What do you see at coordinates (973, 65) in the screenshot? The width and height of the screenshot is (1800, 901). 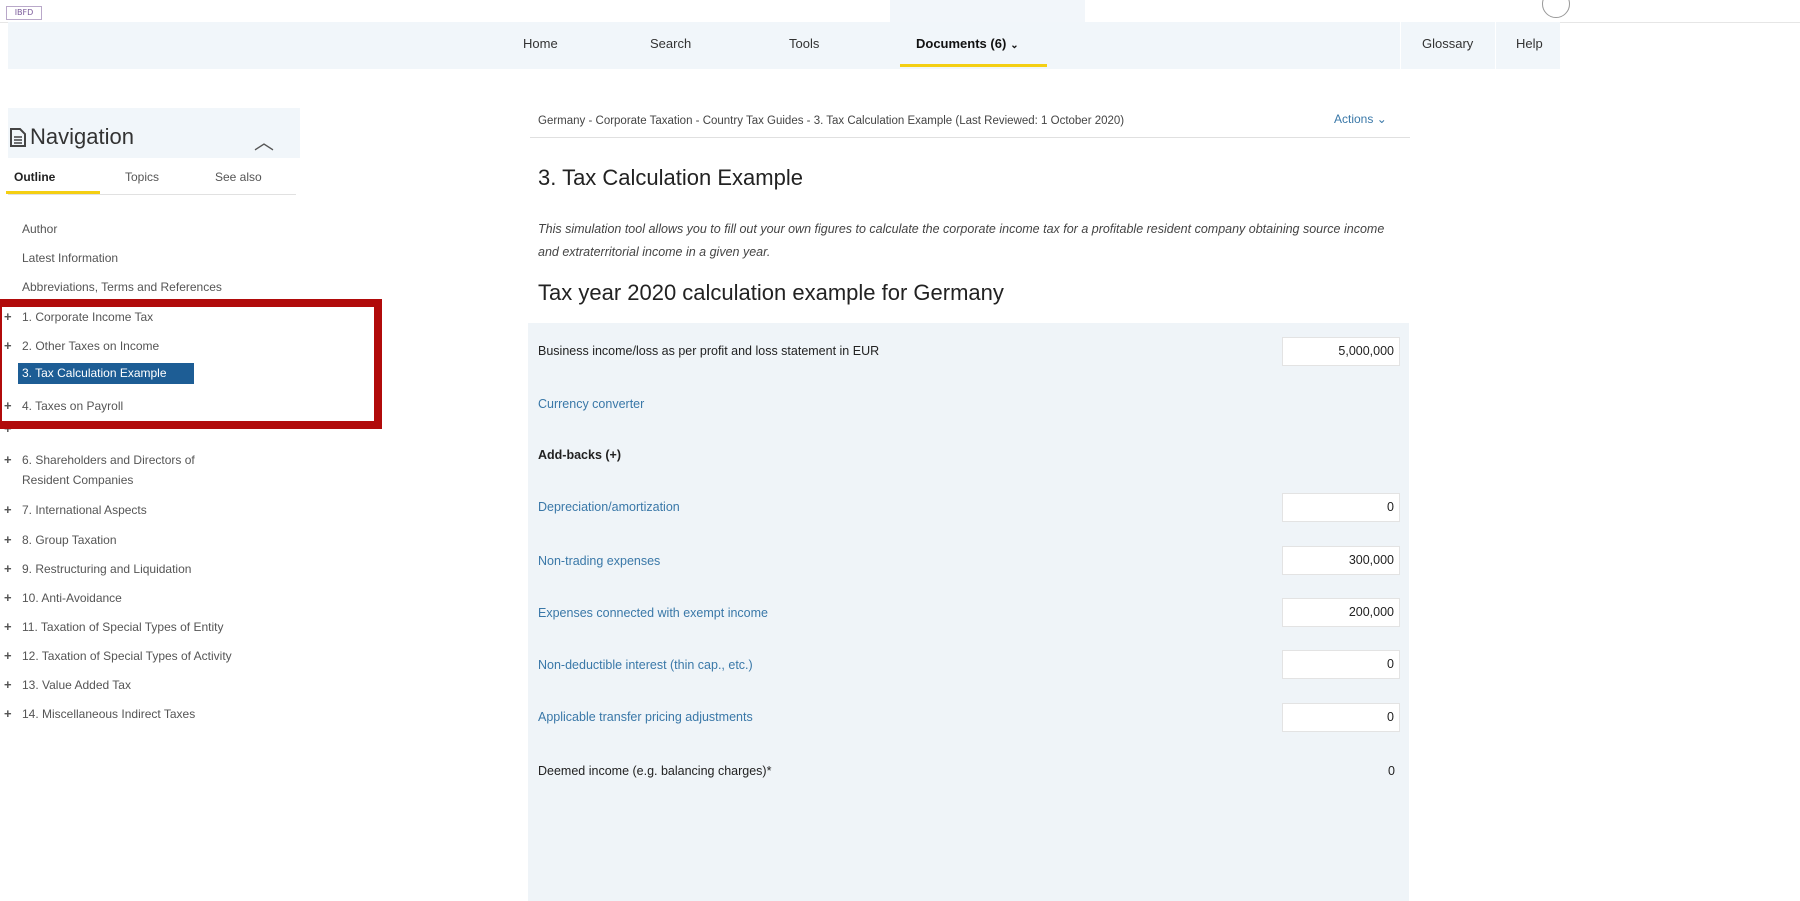 I see `nav-active-underline` at bounding box center [973, 65].